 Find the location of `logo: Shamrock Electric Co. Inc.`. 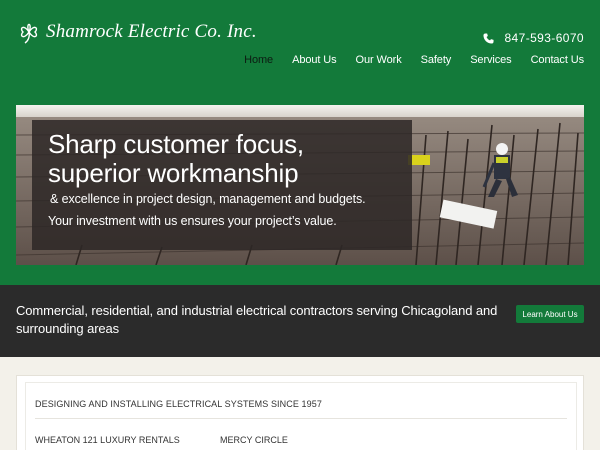

logo: Shamrock Electric Co. Inc. is located at coordinates (136, 32).